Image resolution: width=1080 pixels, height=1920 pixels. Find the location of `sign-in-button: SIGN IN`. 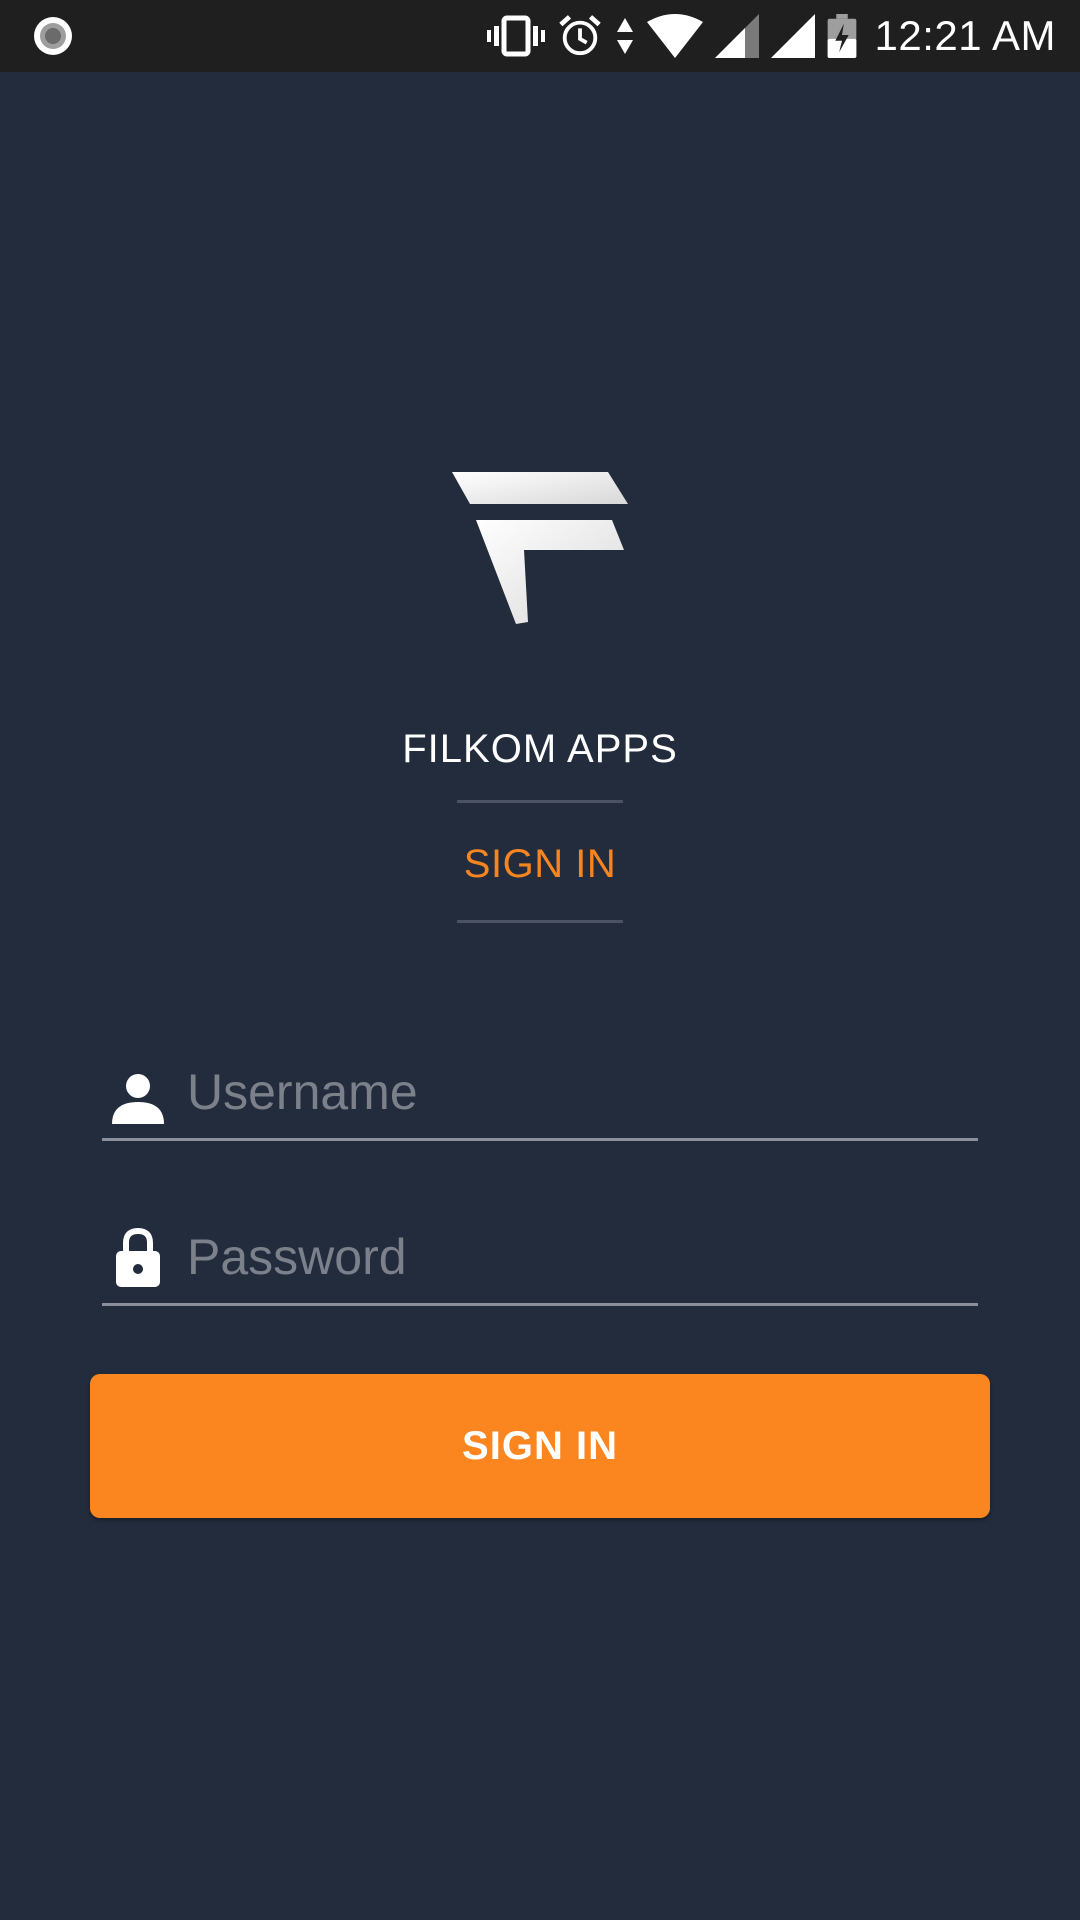

sign-in-button: SIGN IN is located at coordinates (540, 1446).